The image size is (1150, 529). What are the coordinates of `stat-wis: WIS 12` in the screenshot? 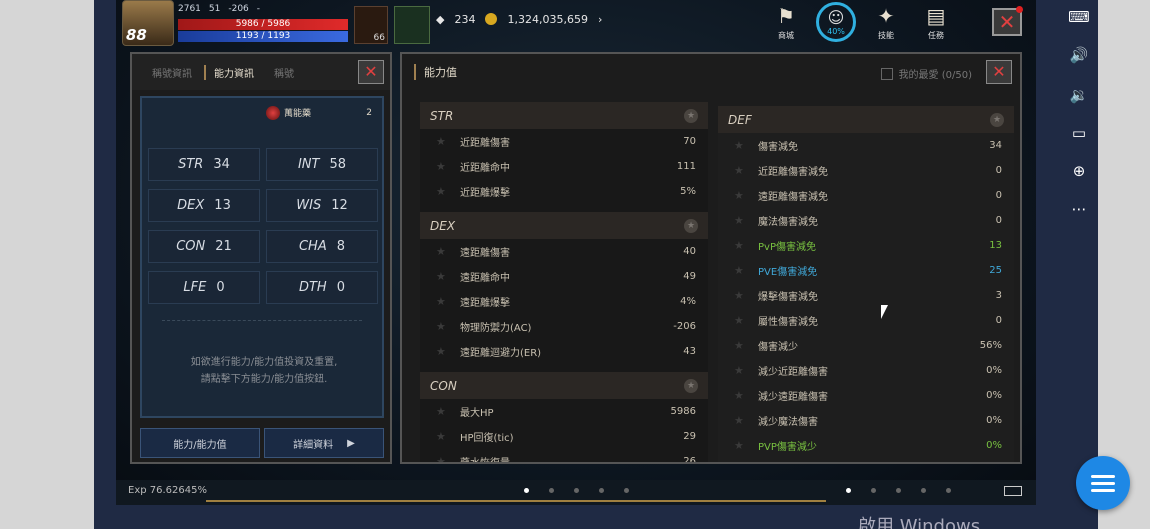 It's located at (322, 205).